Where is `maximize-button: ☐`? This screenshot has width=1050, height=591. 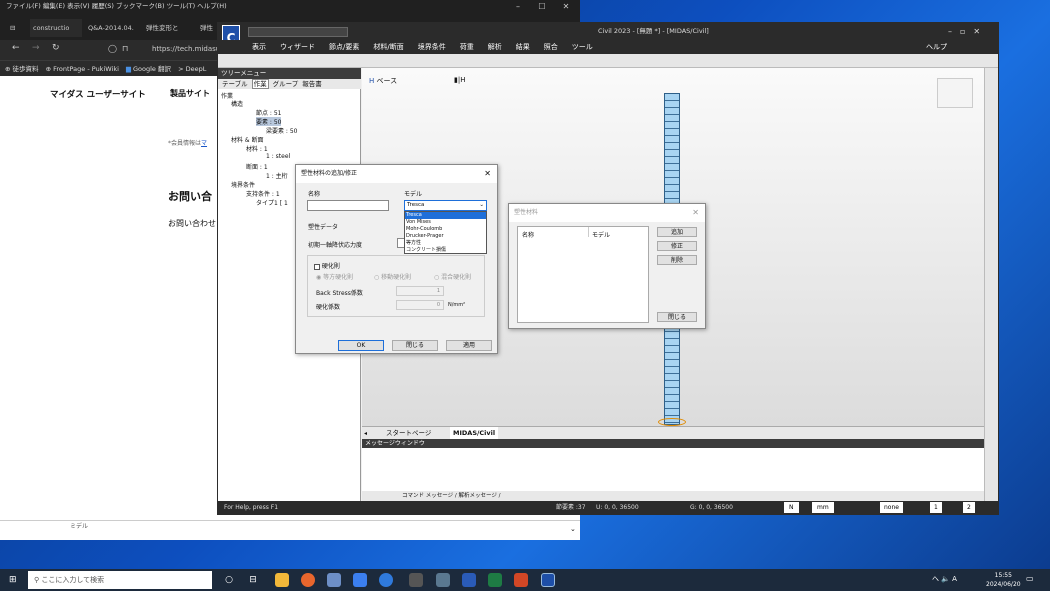 maximize-button: ☐ is located at coordinates (542, 6).